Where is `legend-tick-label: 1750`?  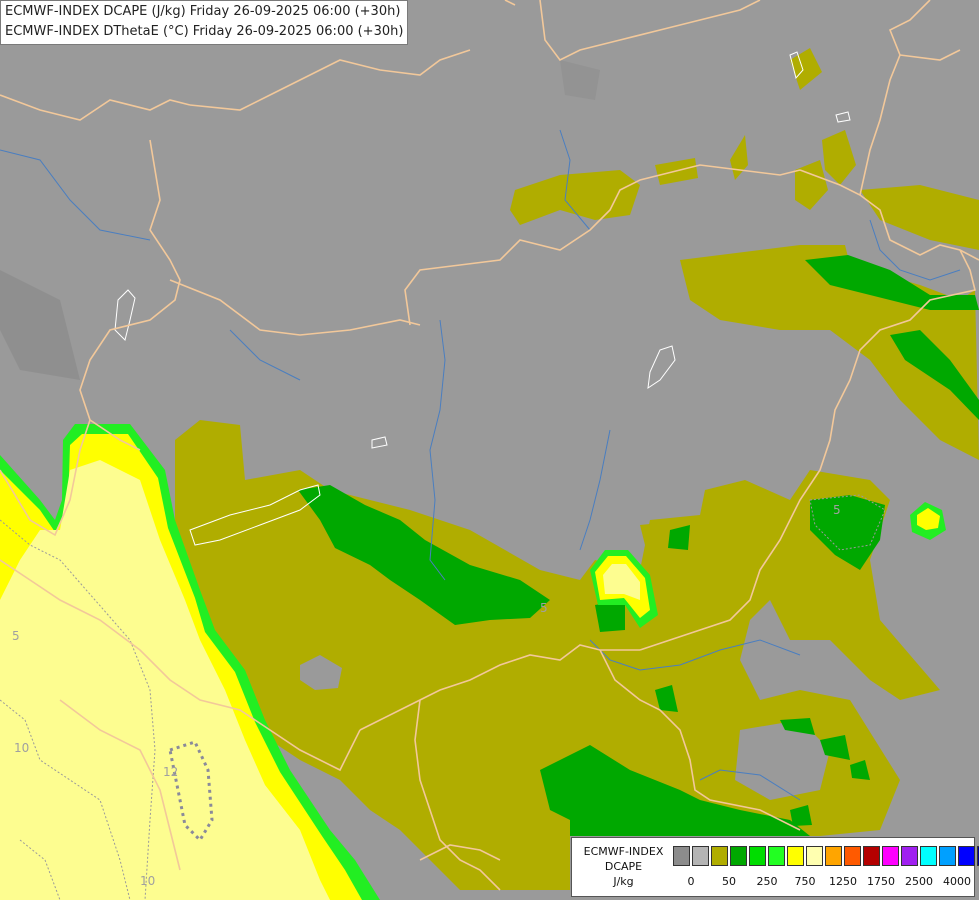
legend-tick-label: 1750 is located at coordinates (881, 881).